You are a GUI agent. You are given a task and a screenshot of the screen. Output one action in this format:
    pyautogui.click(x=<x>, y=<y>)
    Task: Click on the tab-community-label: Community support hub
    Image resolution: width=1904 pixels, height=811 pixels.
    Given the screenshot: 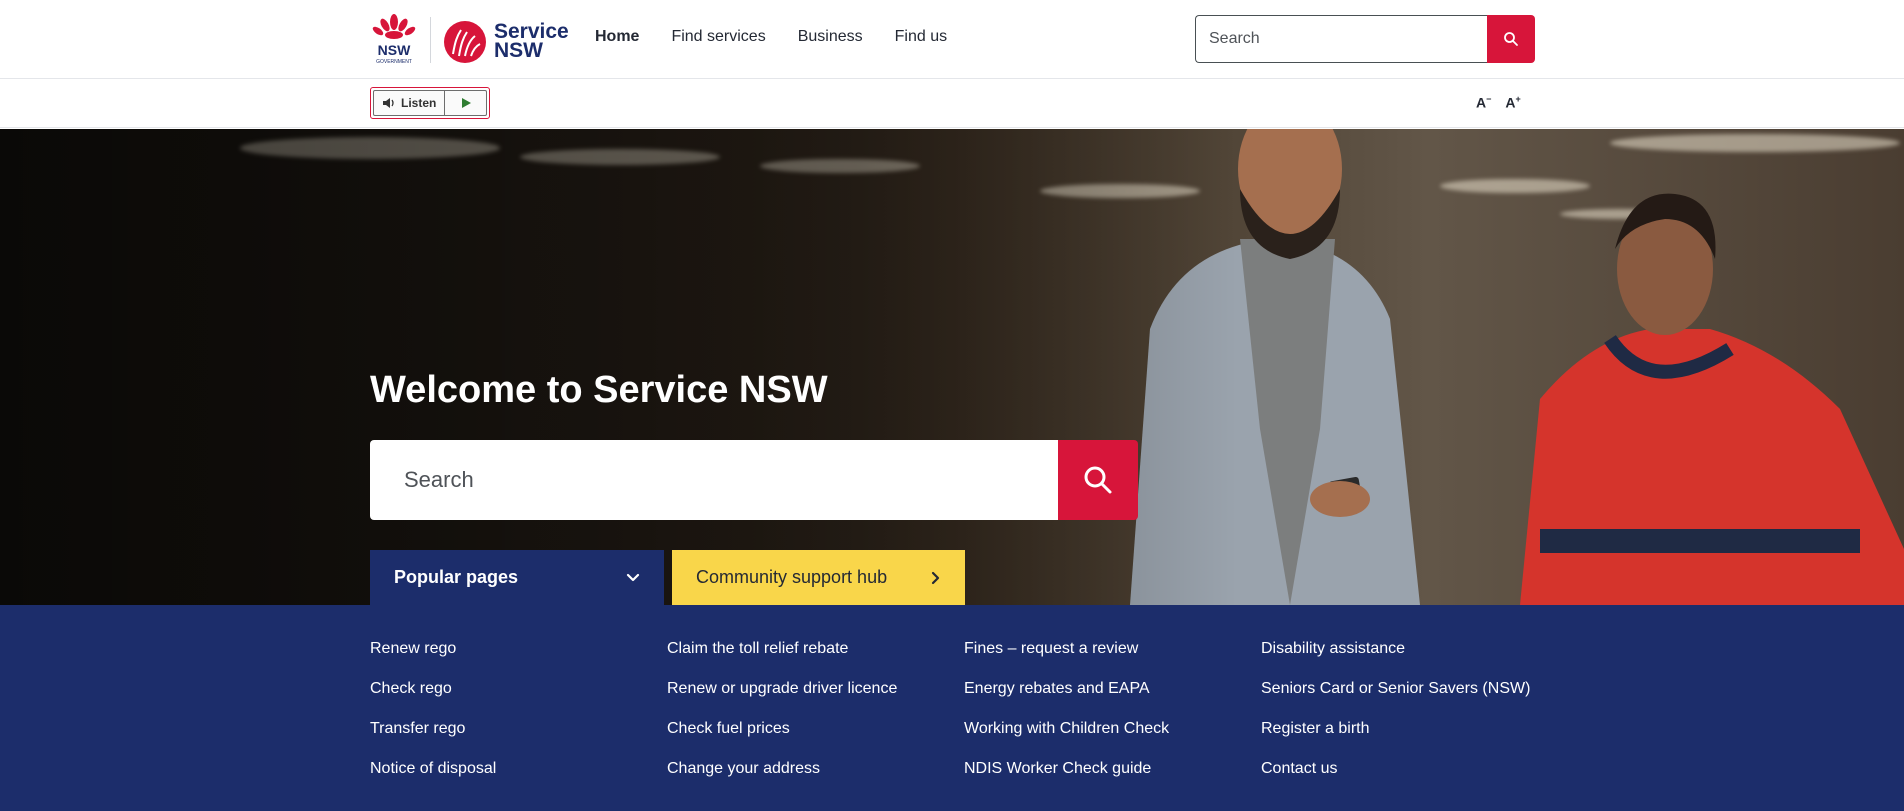 What is the action you would take?
    pyautogui.click(x=792, y=577)
    